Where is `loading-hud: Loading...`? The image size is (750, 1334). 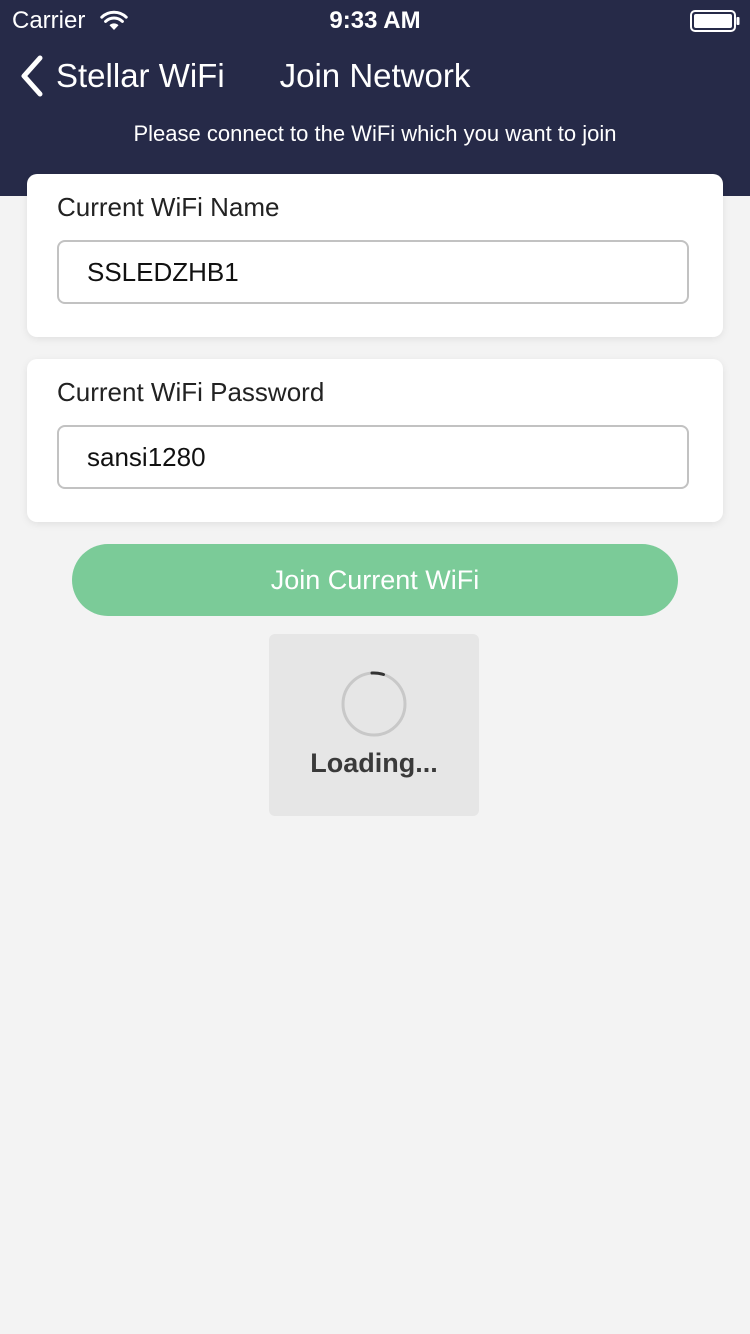 loading-hud: Loading... is located at coordinates (374, 725).